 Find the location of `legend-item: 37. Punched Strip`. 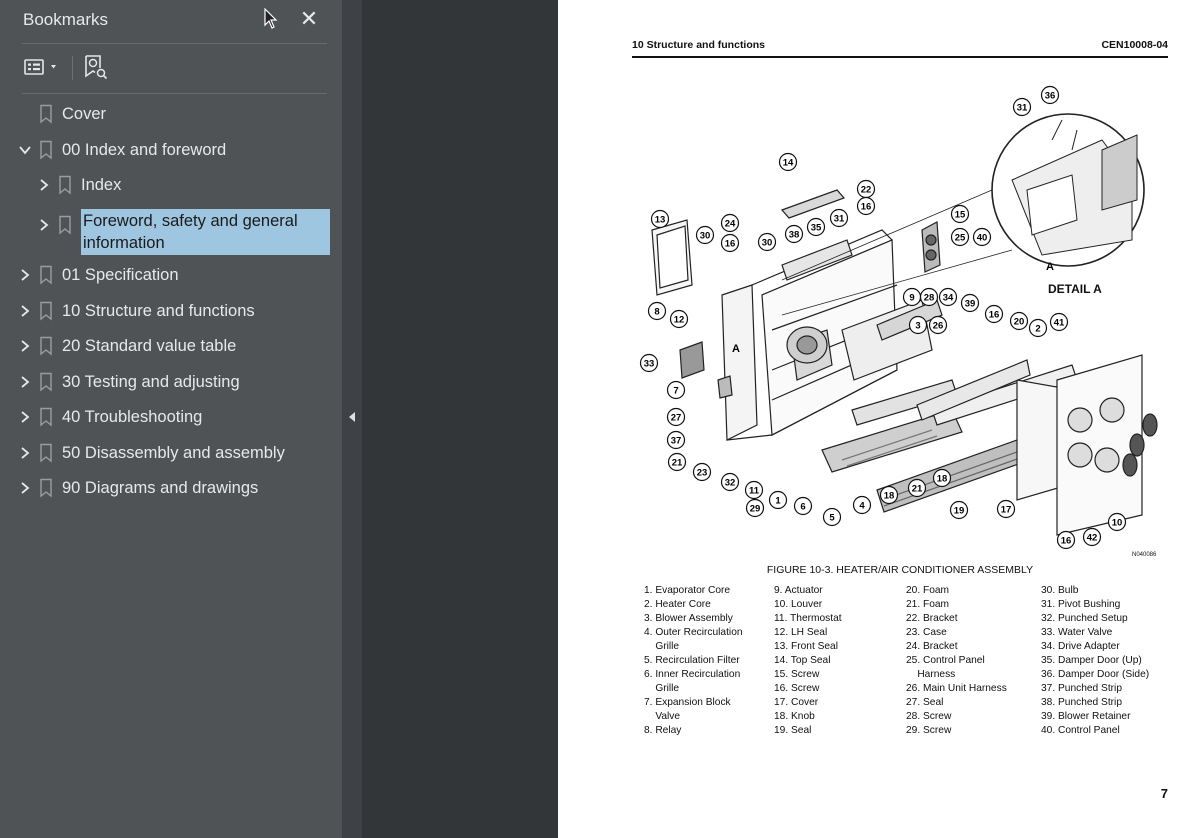

legend-item: 37. Punched Strip is located at coordinates (1081, 688).